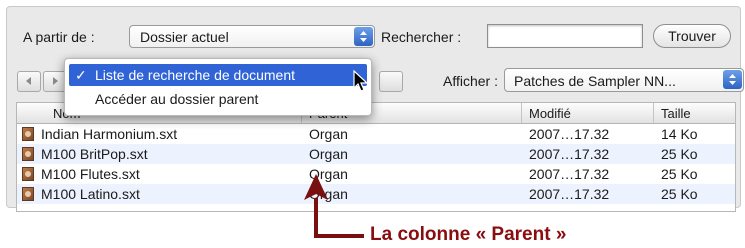 This screenshot has height=248, width=745. I want to click on search-input, so click(565, 36).